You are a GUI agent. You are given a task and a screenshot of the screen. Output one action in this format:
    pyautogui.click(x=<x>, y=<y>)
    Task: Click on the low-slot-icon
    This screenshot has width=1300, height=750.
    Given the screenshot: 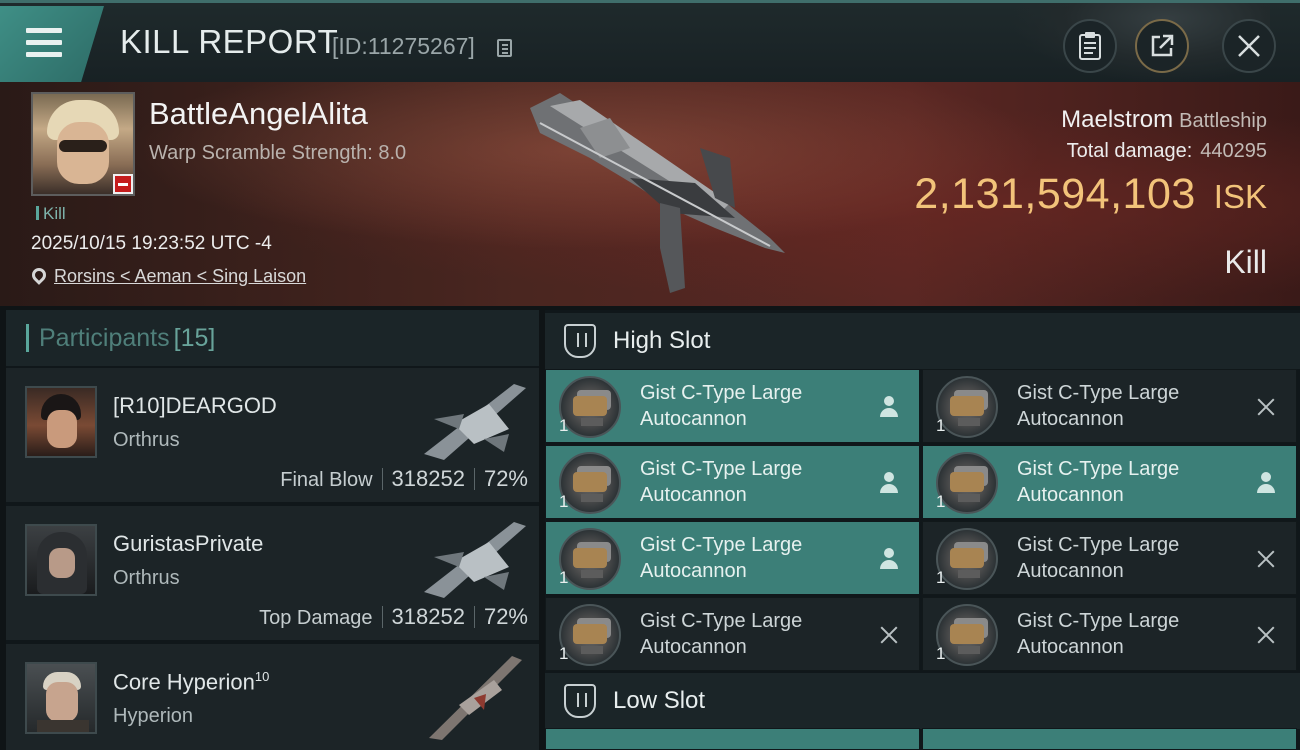 What is the action you would take?
    pyautogui.click(x=580, y=701)
    